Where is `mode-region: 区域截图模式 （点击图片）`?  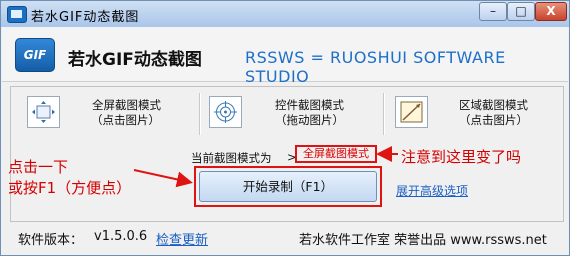
mode-region: 区域截图模式 （点击图片） is located at coordinates (477, 113).